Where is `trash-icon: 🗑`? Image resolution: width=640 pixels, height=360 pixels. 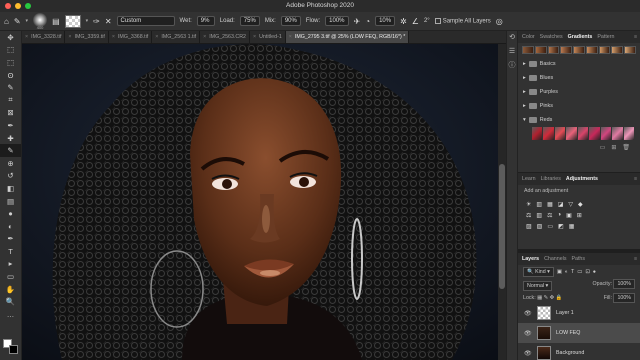 trash-icon: 🗑 is located at coordinates (626, 147).